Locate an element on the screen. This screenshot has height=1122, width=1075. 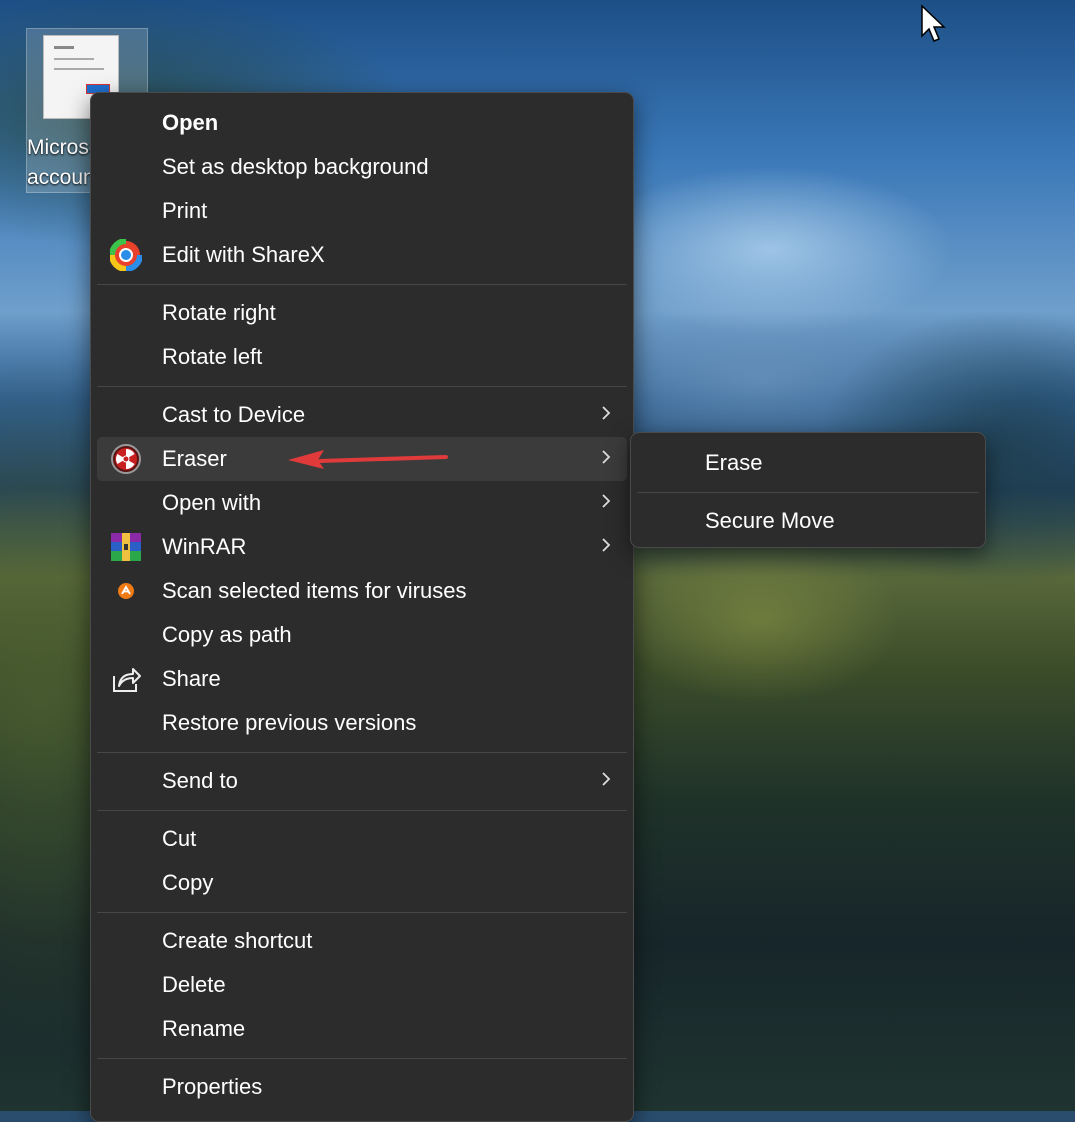
menu-item-label: Delete is located at coordinates (194, 984).